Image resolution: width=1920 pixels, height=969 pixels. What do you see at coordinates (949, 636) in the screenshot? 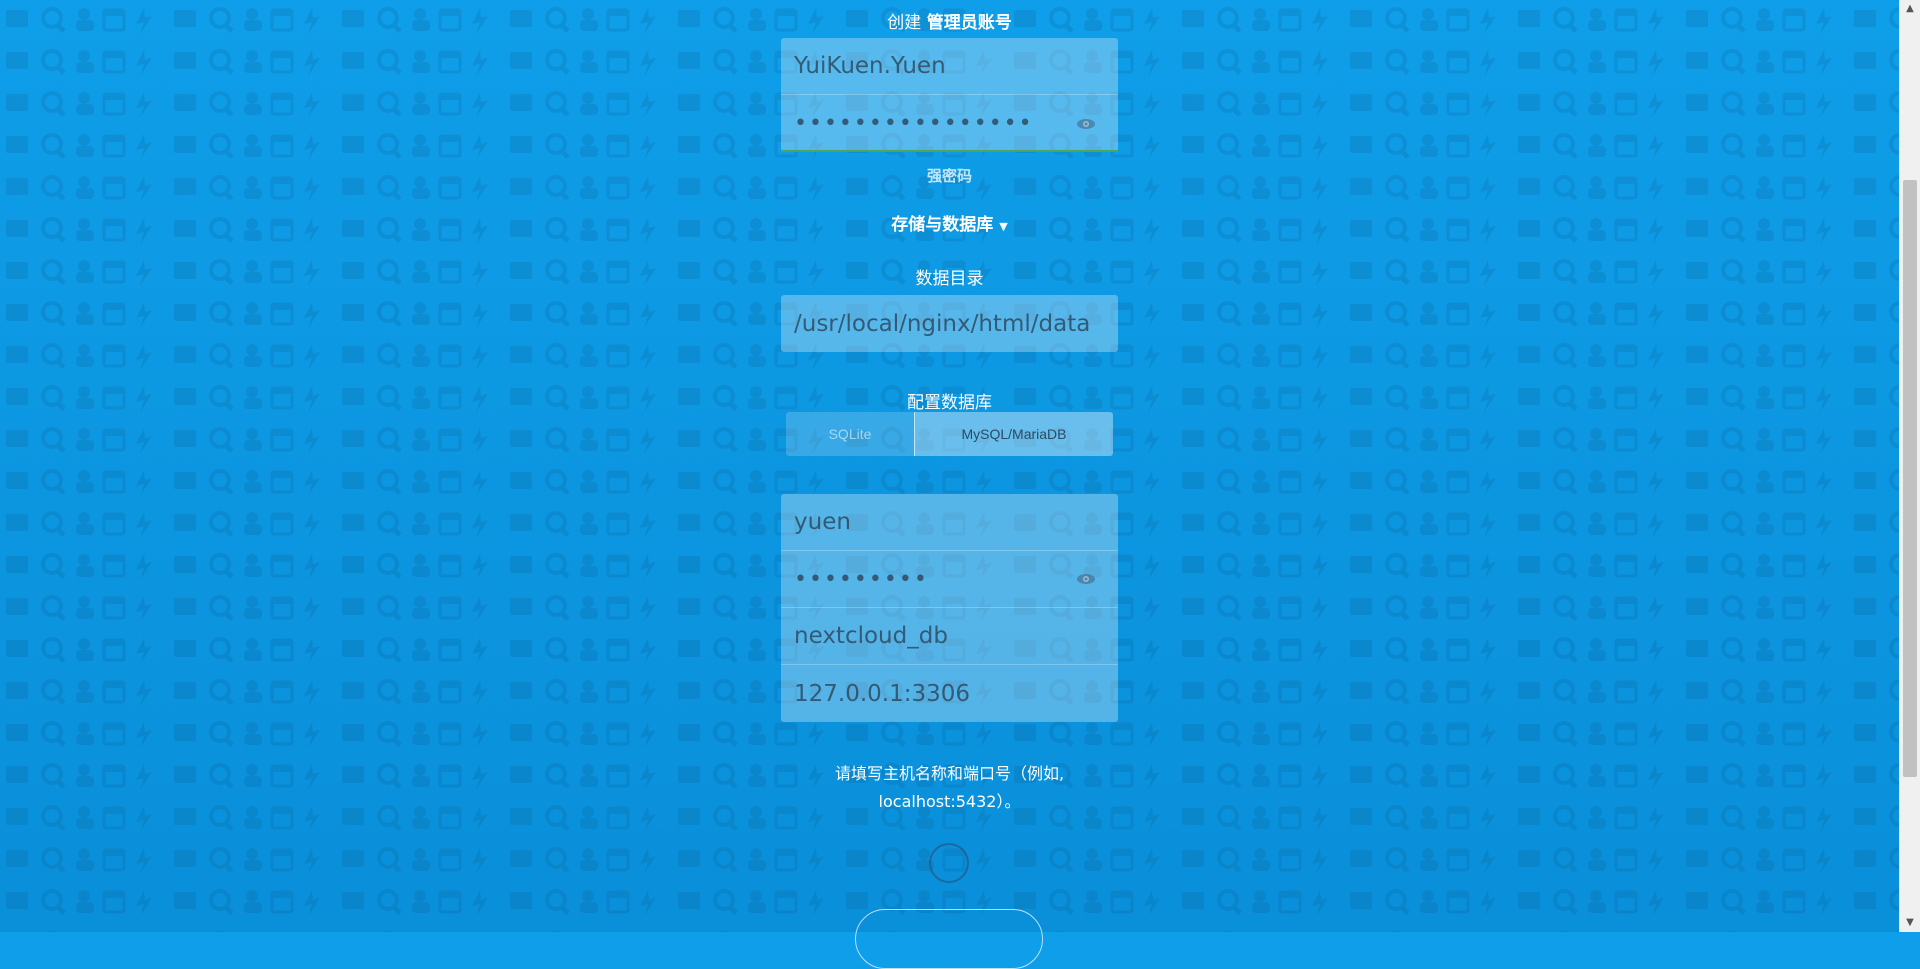
I see `db-name-field: nextcloud_db` at bounding box center [949, 636].